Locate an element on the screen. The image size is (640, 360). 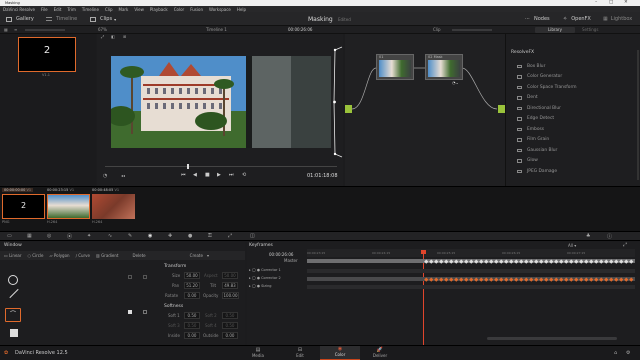
color-wheels-icon: ◎ is located at coordinates (49, 236).